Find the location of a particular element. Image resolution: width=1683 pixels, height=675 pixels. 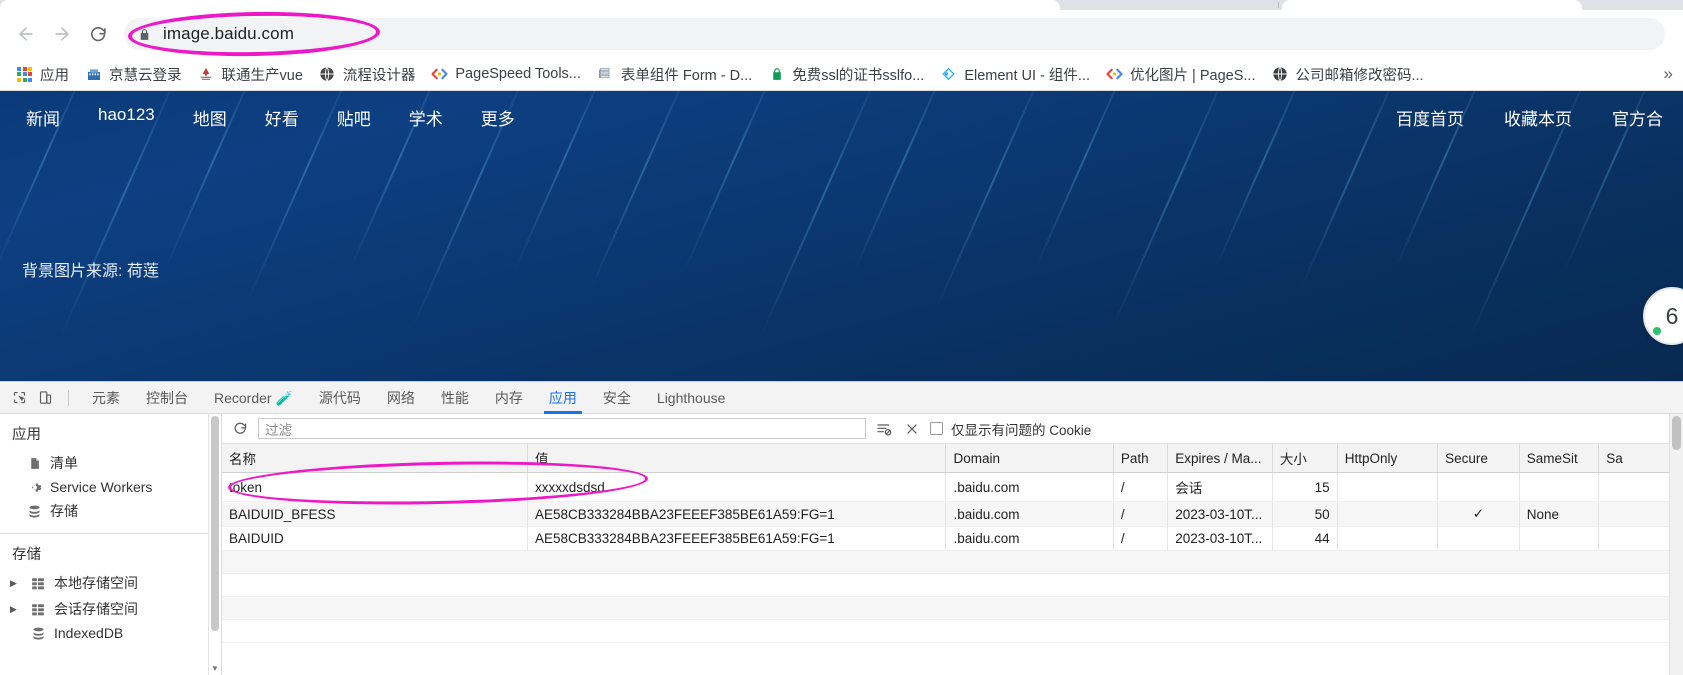

sidebar-item-manifest: 清单 is located at coordinates (110, 463).